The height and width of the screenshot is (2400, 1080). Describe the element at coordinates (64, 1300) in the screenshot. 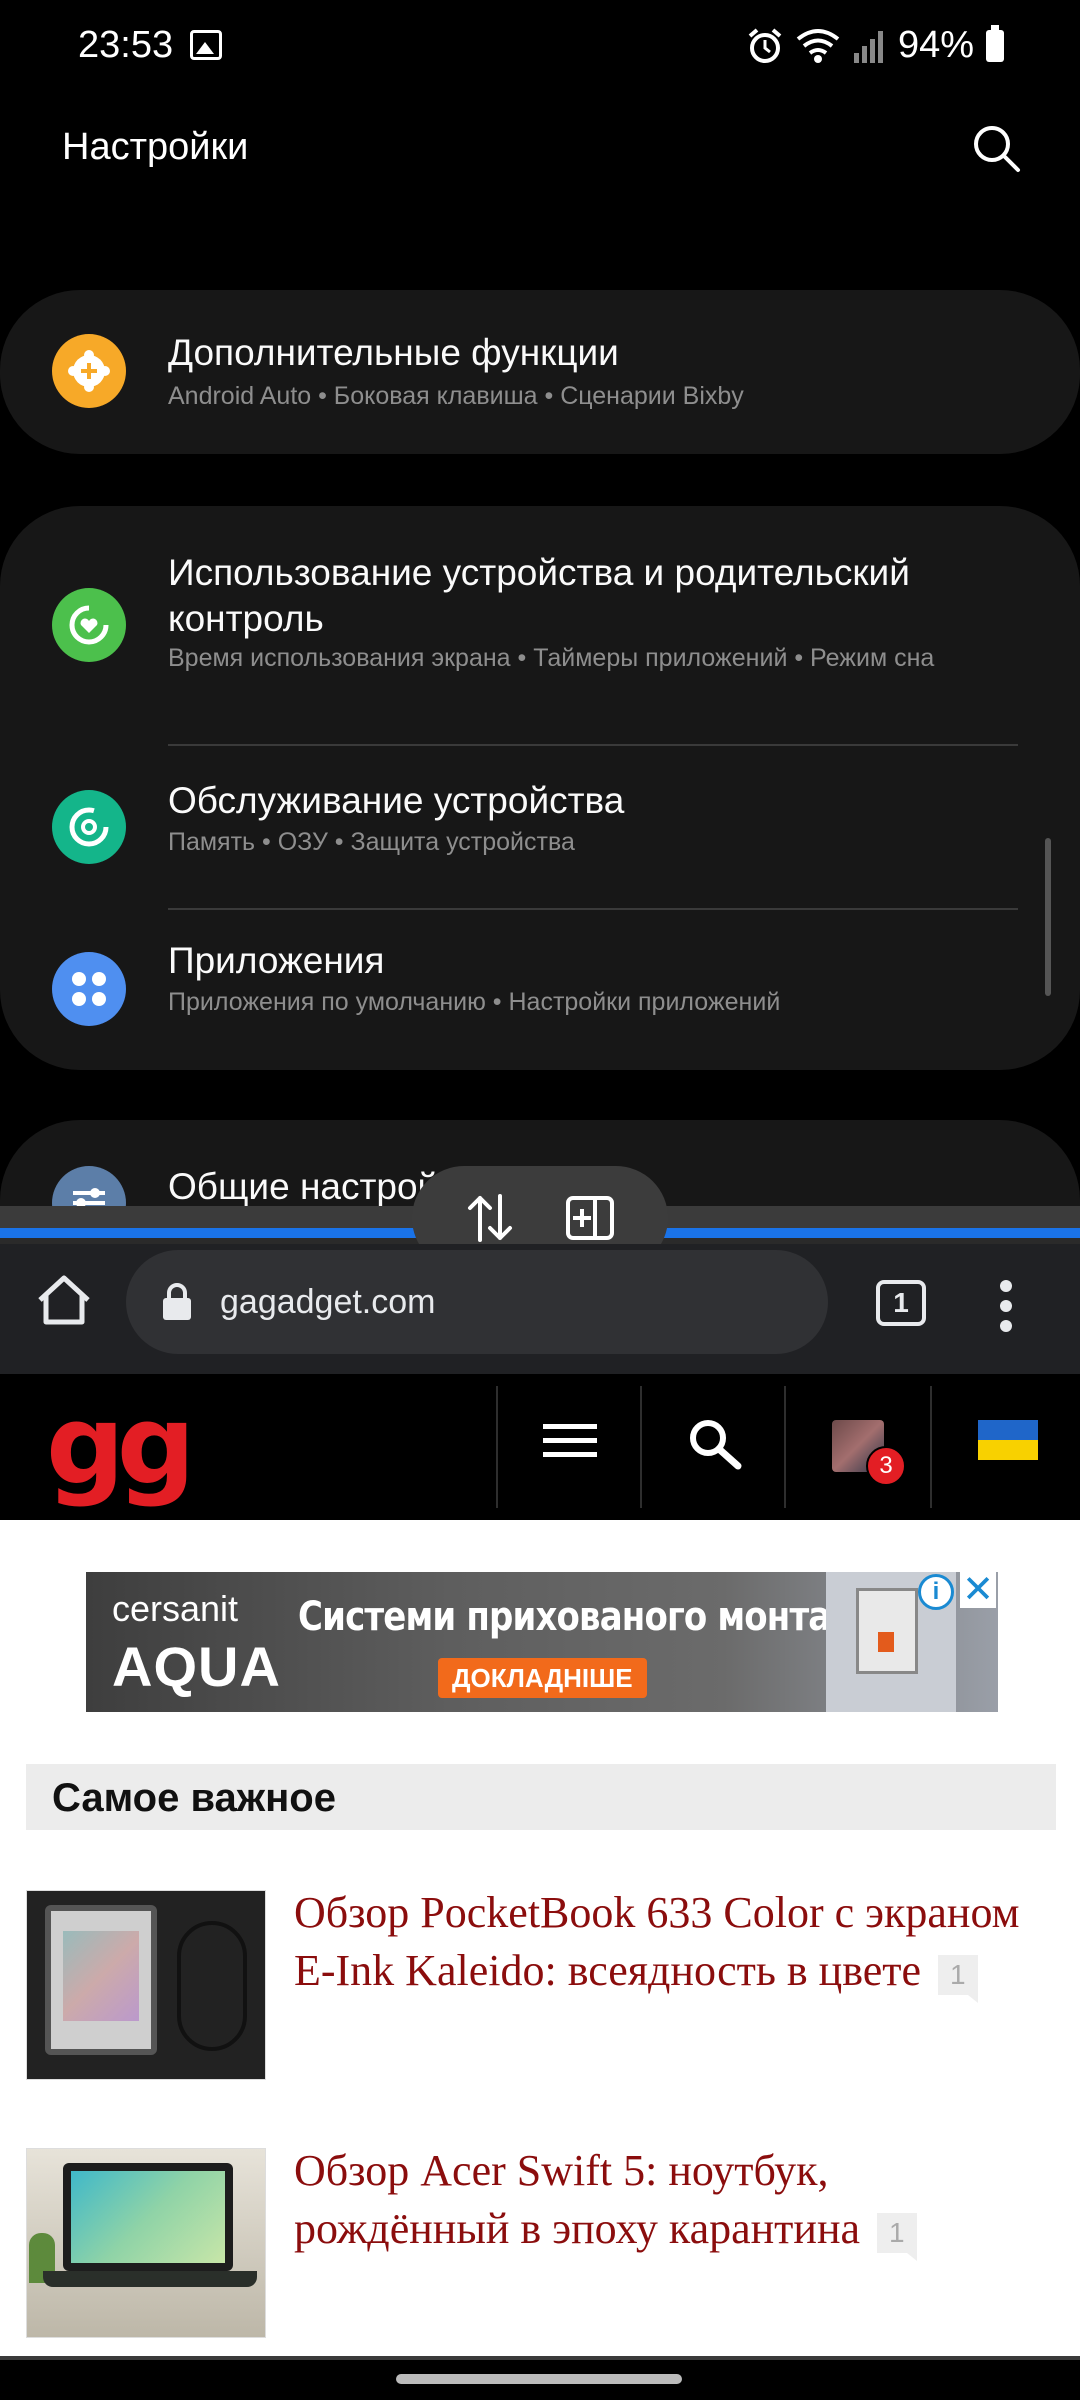

I see `home-icon` at that location.